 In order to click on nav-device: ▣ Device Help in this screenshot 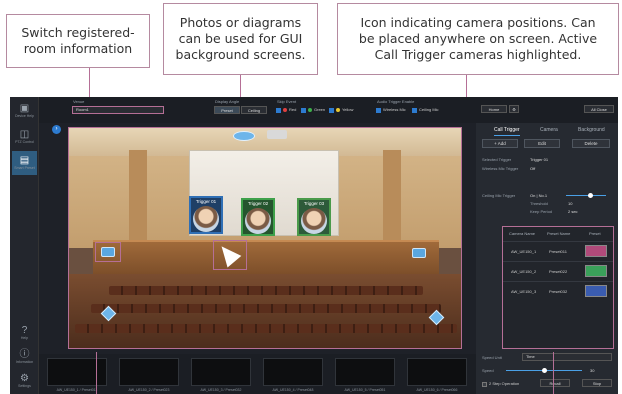, I will do `click(24, 111)`.